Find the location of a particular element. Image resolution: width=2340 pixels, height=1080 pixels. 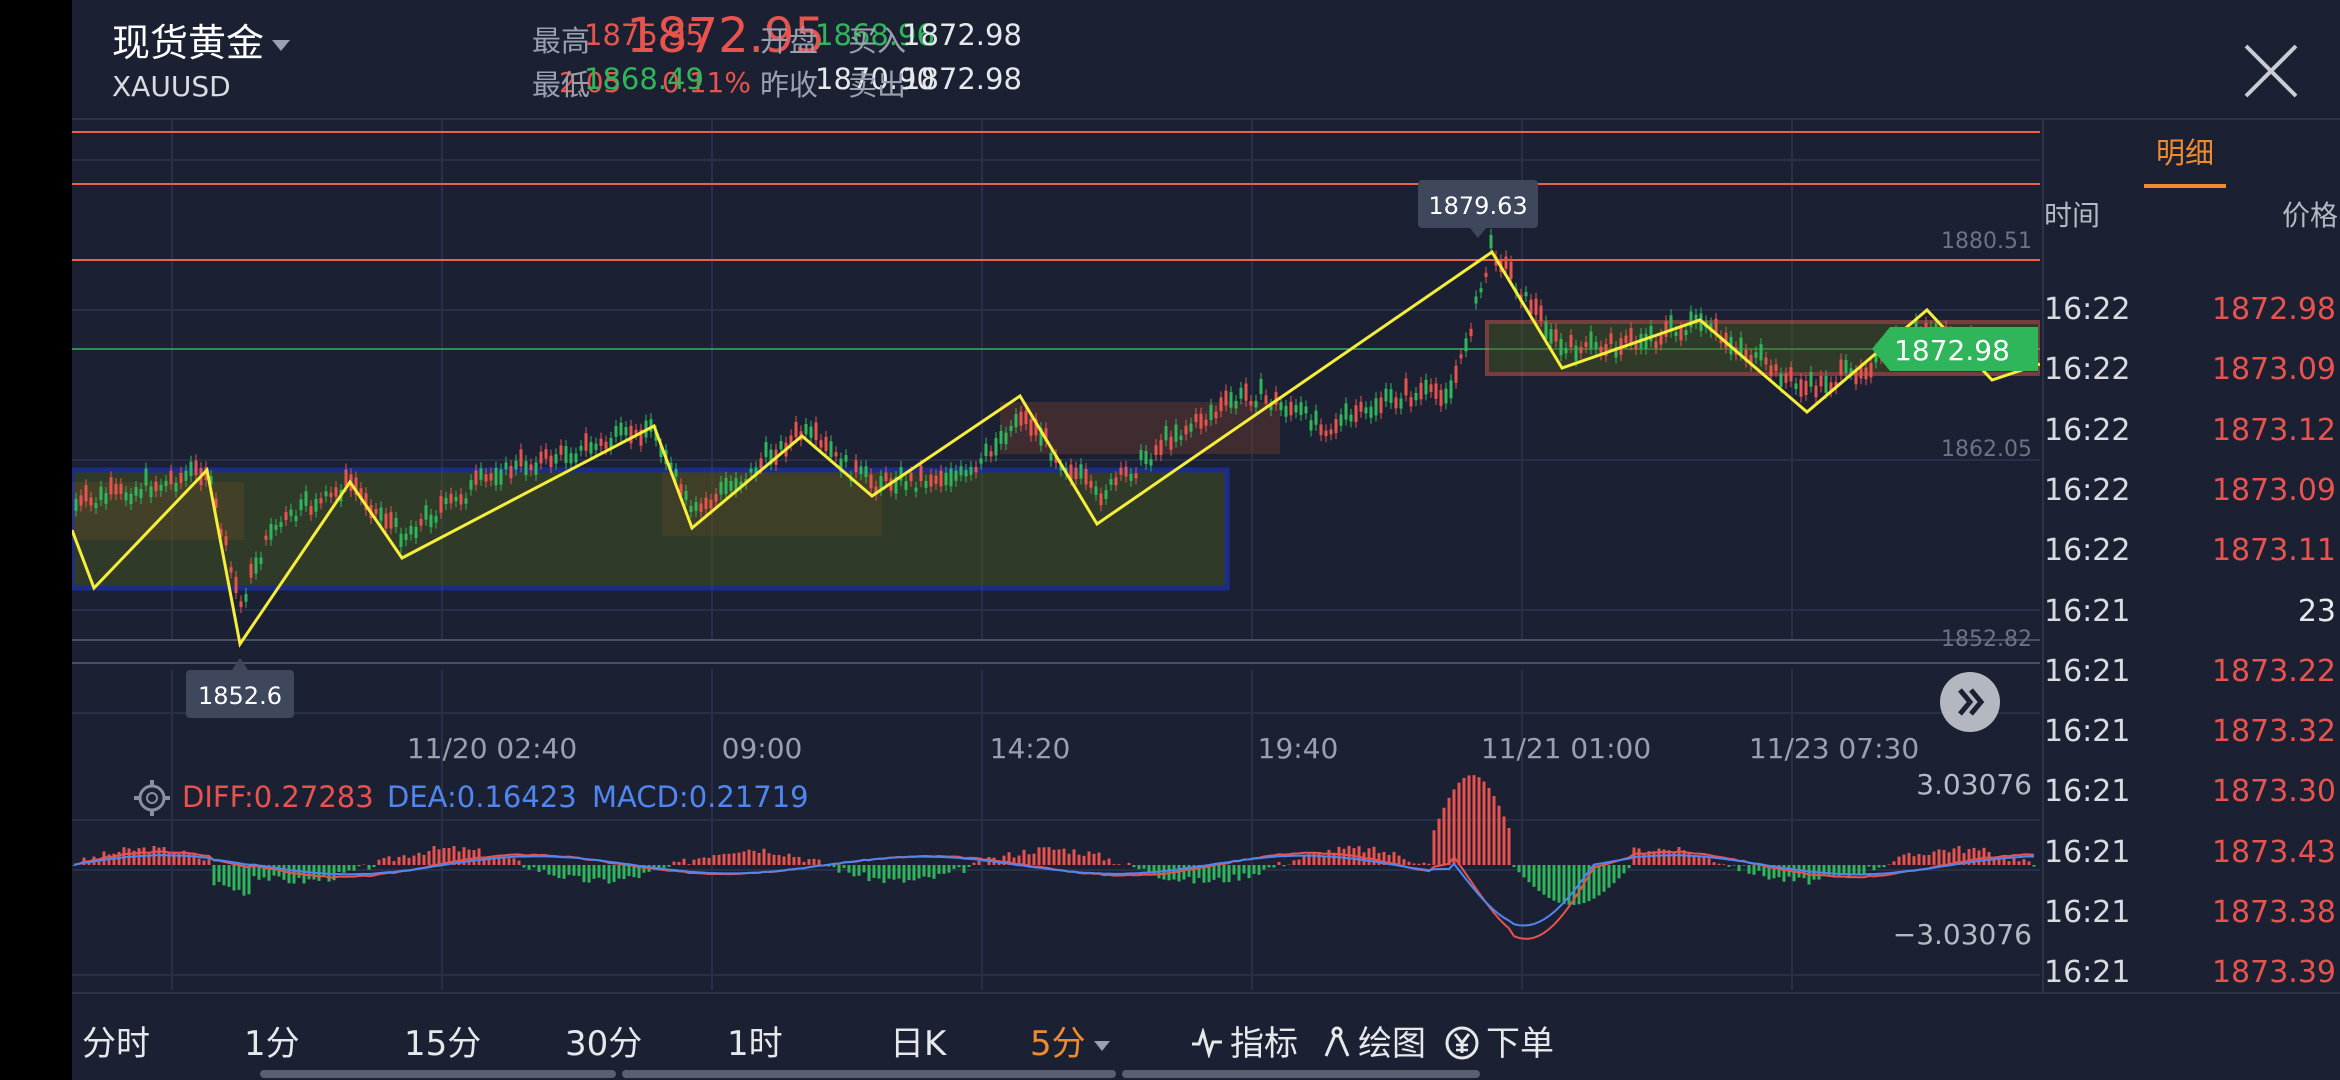

scroll-to-latest-button is located at coordinates (1970, 702).